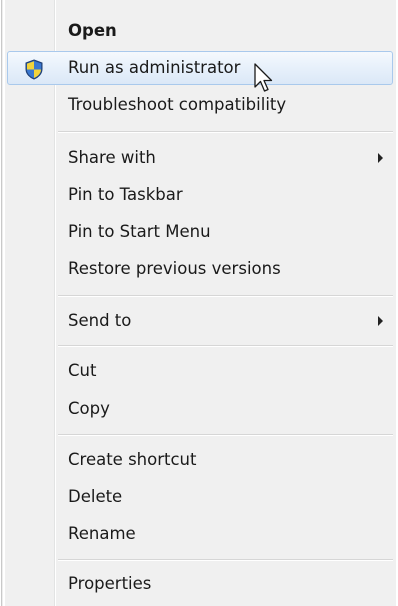  I want to click on menu-item-cut: Cut, so click(200, 371).